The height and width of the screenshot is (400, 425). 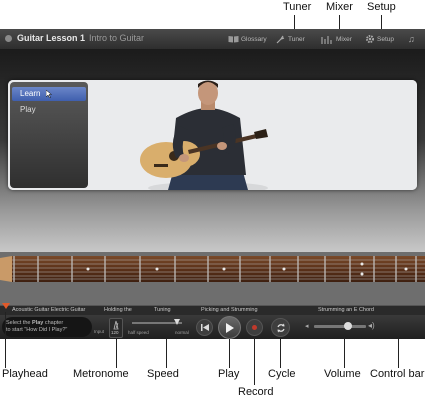 What do you see at coordinates (229, 374) in the screenshot?
I see `callout-play: Play` at bounding box center [229, 374].